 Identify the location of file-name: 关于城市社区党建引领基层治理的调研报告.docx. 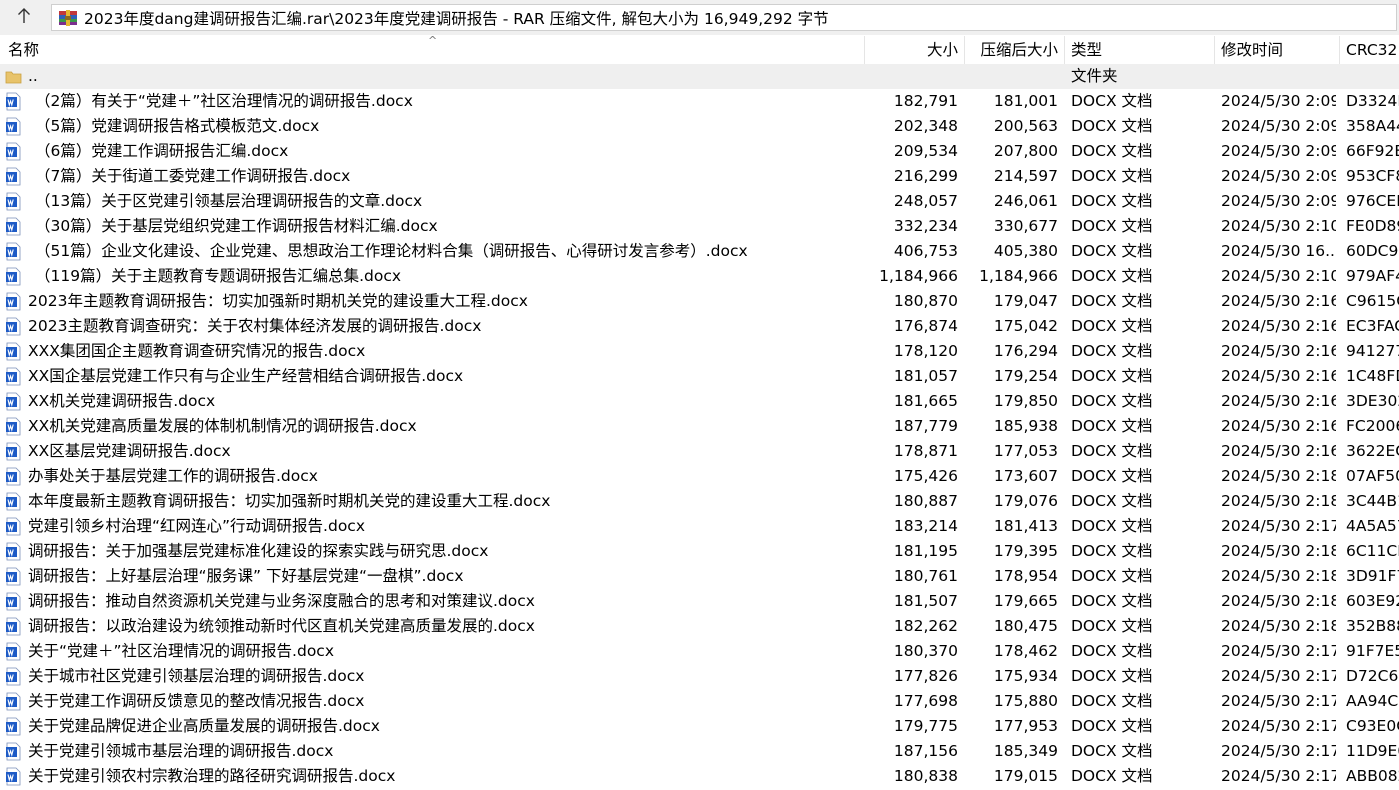
(196, 676).